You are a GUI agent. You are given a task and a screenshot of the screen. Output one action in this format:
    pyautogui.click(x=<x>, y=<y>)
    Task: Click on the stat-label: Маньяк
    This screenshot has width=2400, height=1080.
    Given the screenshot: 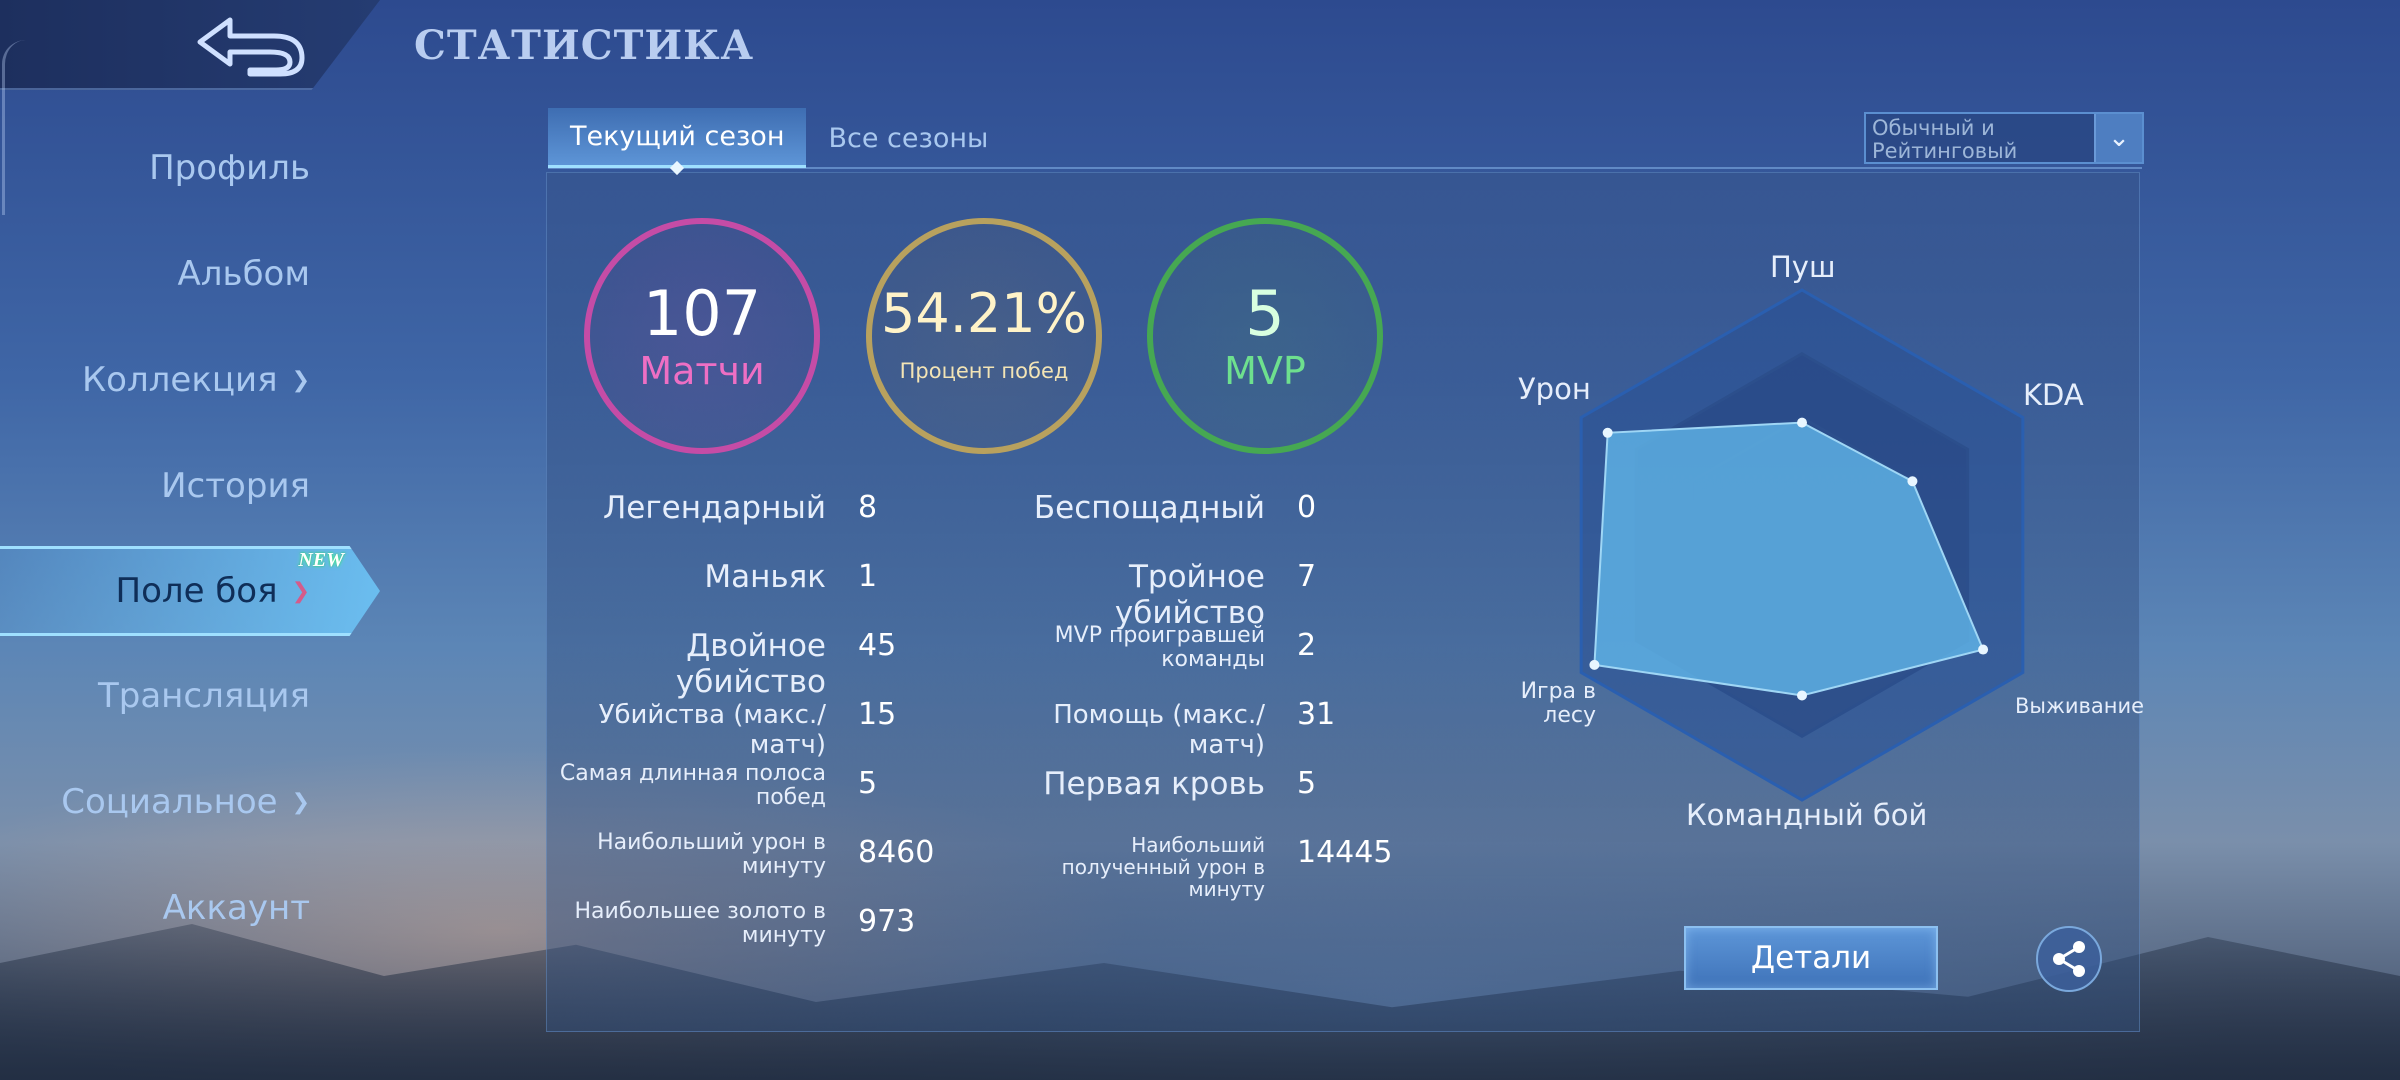 What is the action you would take?
    pyautogui.click(x=765, y=577)
    